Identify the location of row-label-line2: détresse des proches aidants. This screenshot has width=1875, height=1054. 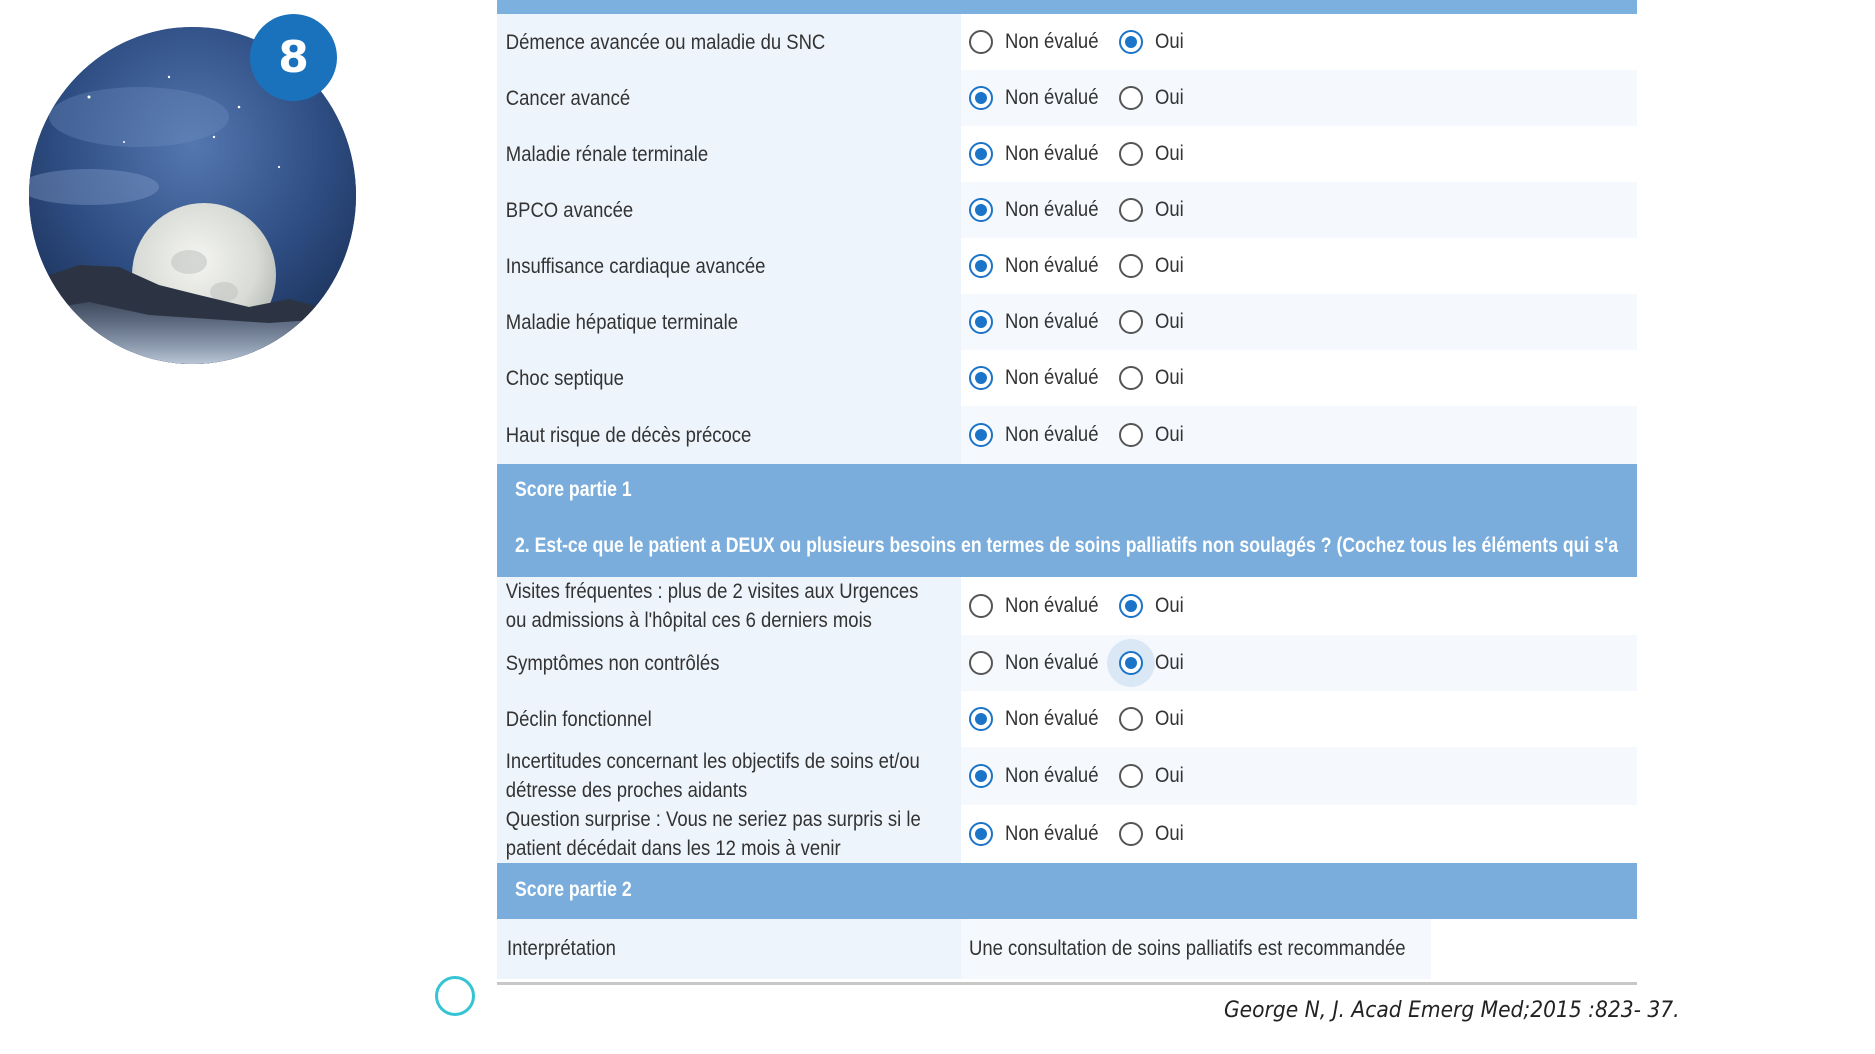
(626, 790).